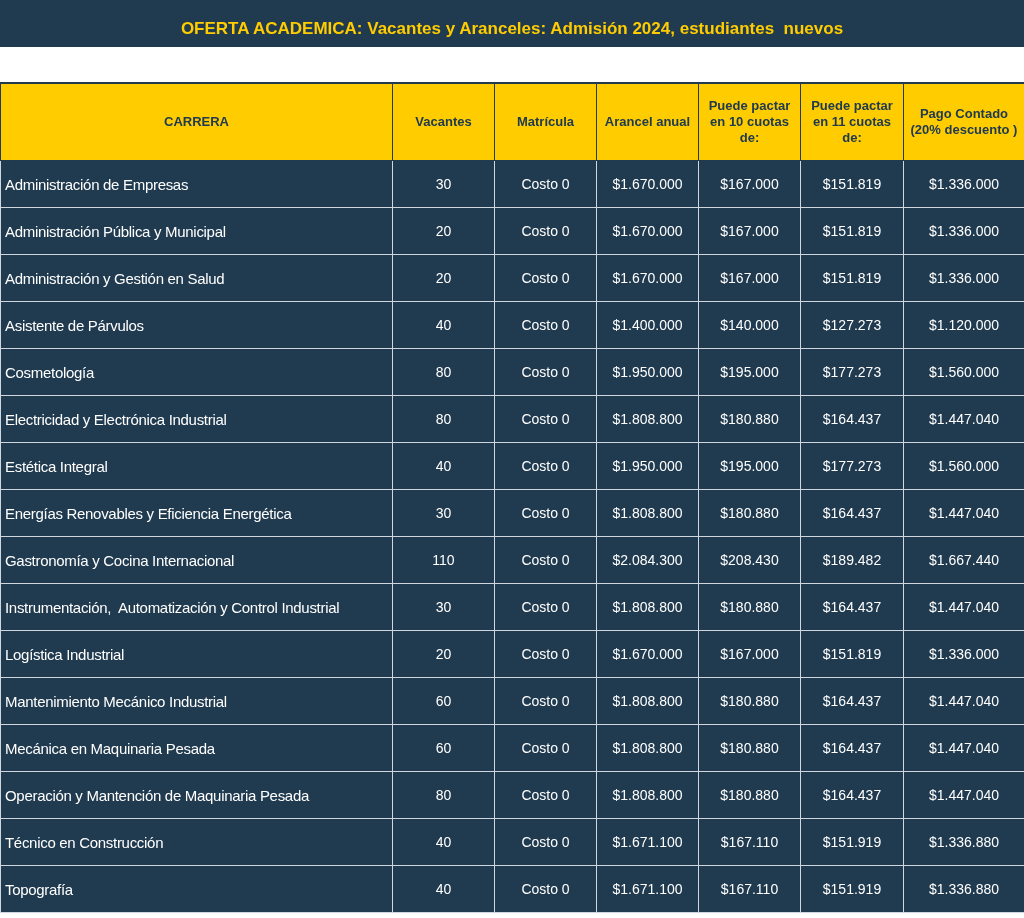 The width and height of the screenshot is (1024, 918). Describe the element at coordinates (852, 889) in the screenshot. I see `table-cell: $151.919` at that location.